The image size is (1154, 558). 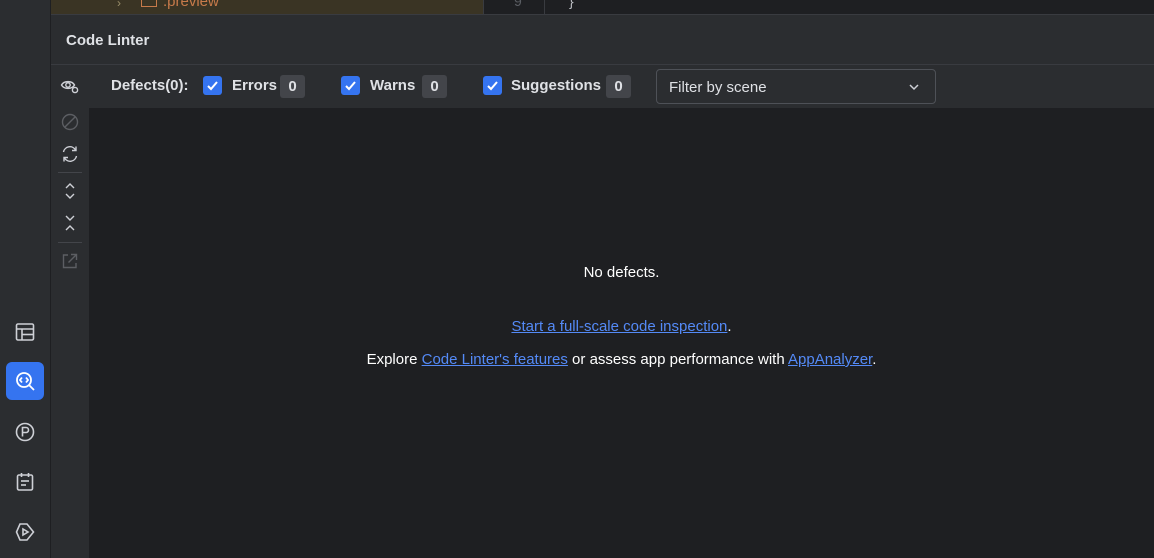 I want to click on errors-count-badge: 0, so click(x=292, y=86).